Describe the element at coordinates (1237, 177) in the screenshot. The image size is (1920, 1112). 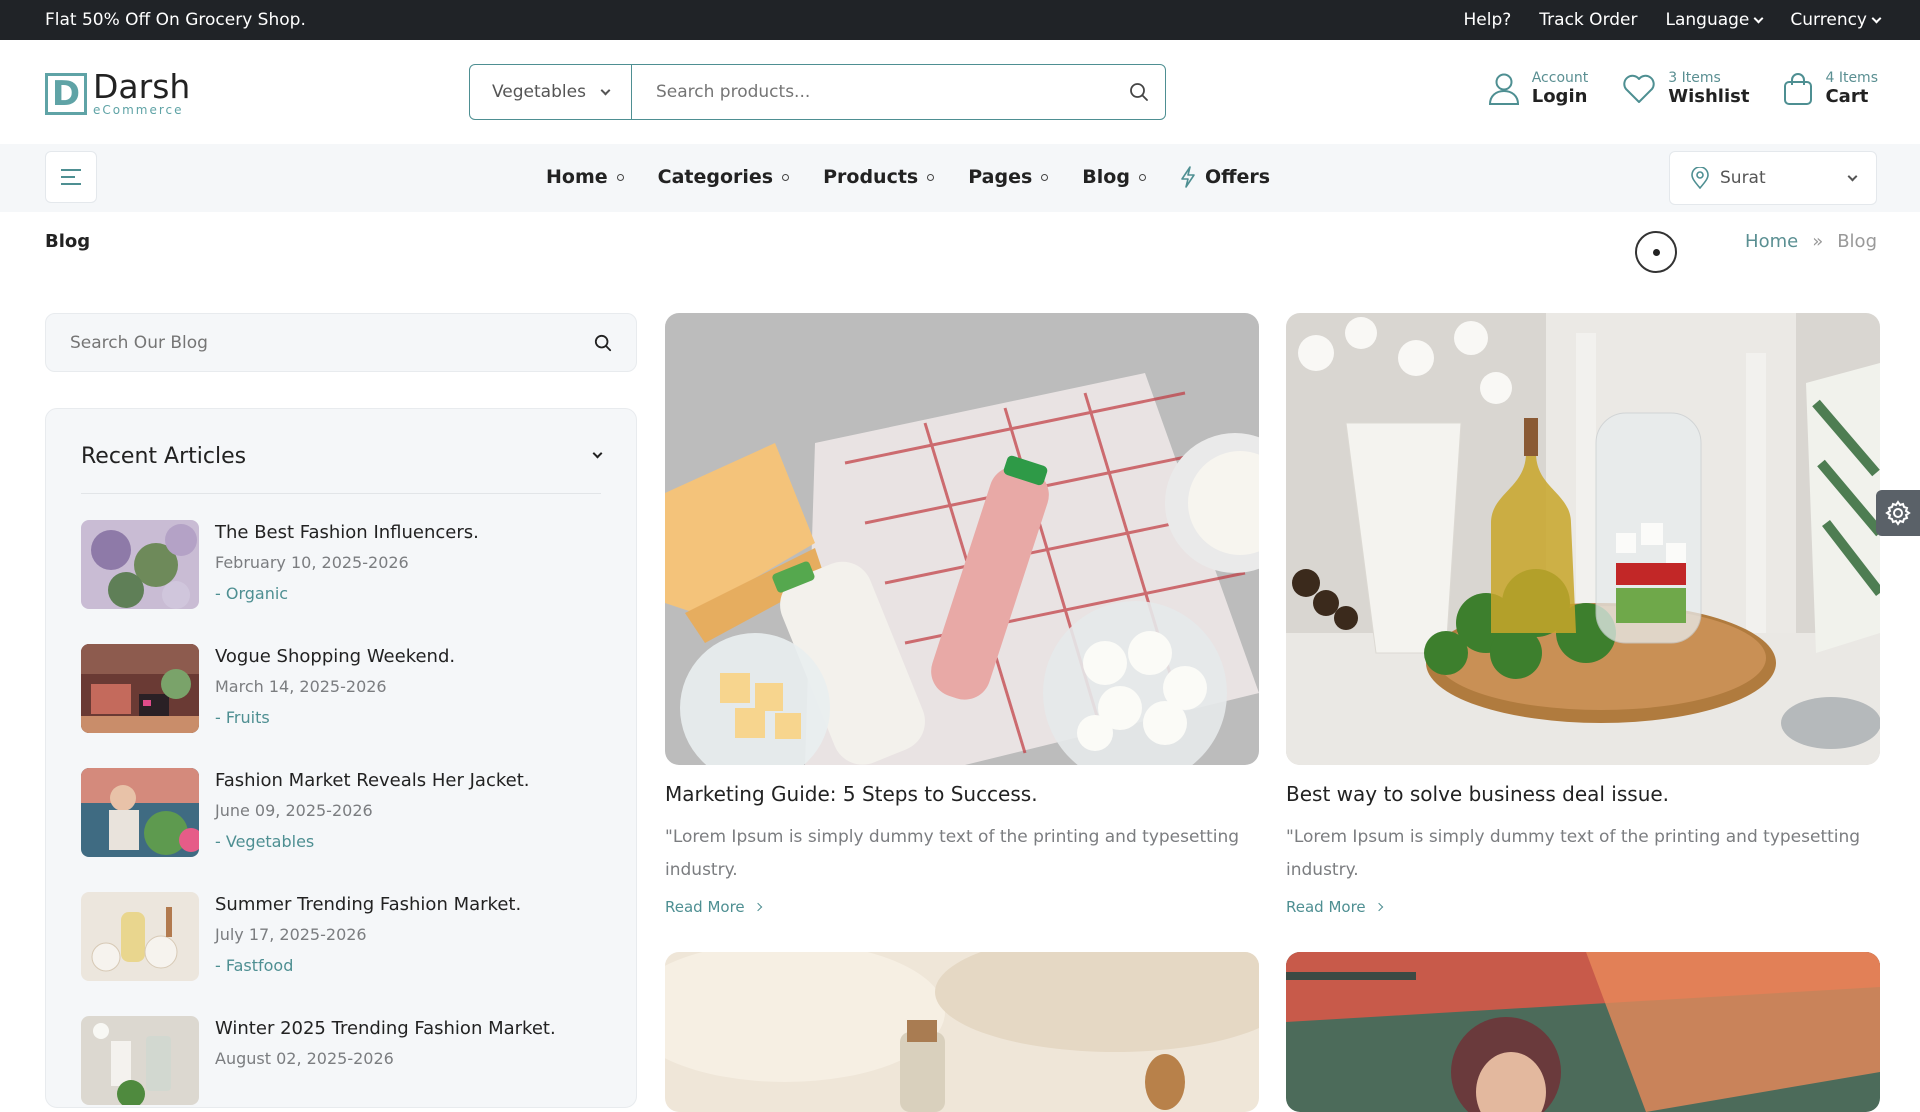
I see `nav-offers-label: Offers` at that location.